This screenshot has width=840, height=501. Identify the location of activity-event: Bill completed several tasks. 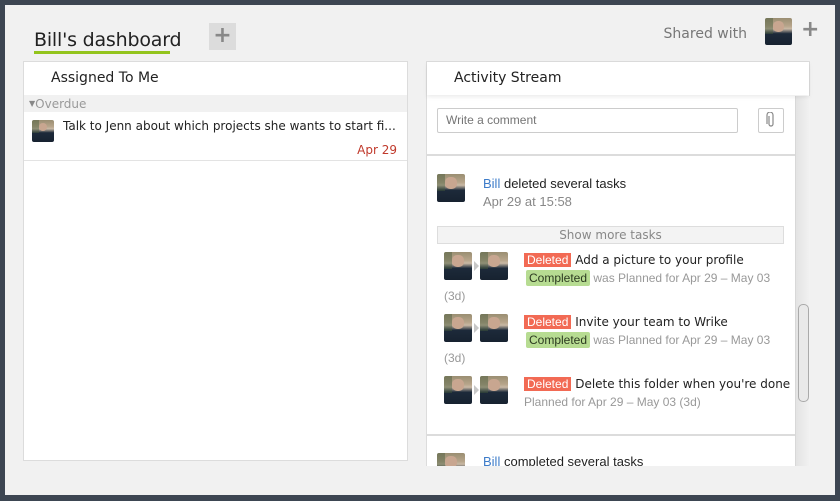
(611, 451).